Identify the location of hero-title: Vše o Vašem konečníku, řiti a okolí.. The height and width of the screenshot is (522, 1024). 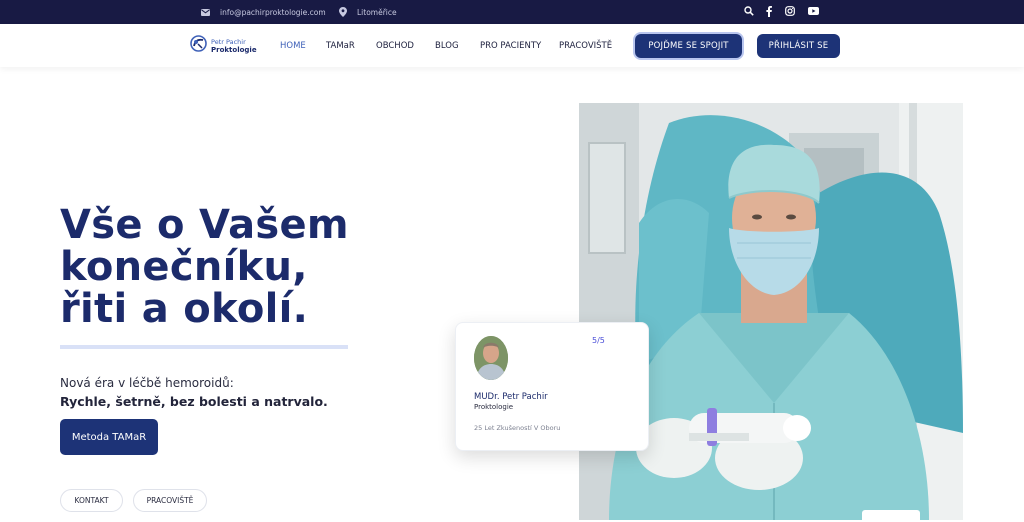
(240, 267).